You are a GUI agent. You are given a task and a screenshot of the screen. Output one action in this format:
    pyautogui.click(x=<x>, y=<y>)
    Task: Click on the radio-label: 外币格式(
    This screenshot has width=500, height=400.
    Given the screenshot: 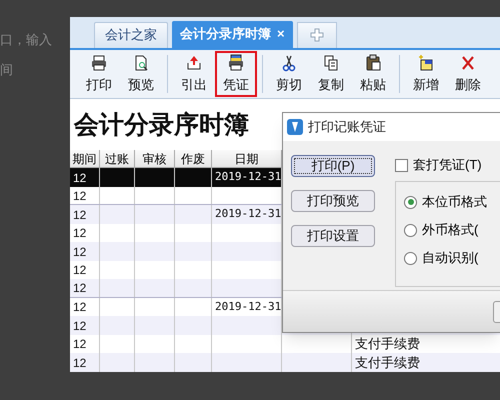 What is the action you would take?
    pyautogui.click(x=450, y=230)
    